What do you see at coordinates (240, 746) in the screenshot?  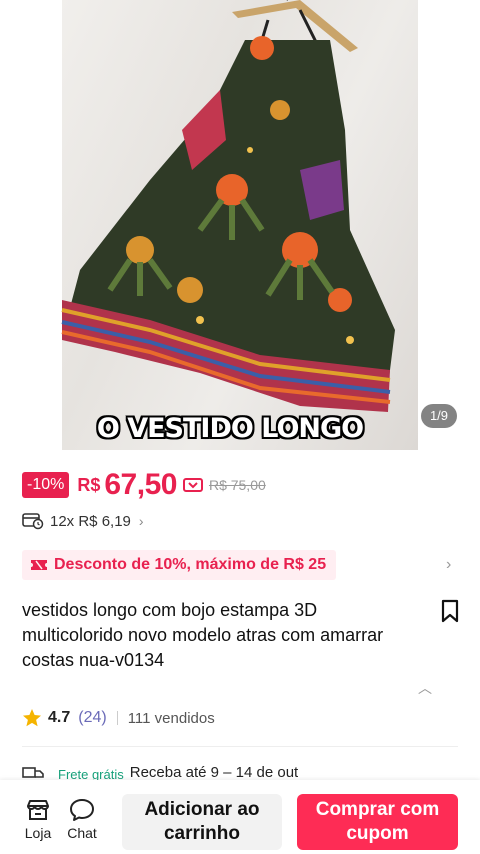 I see `divider` at bounding box center [240, 746].